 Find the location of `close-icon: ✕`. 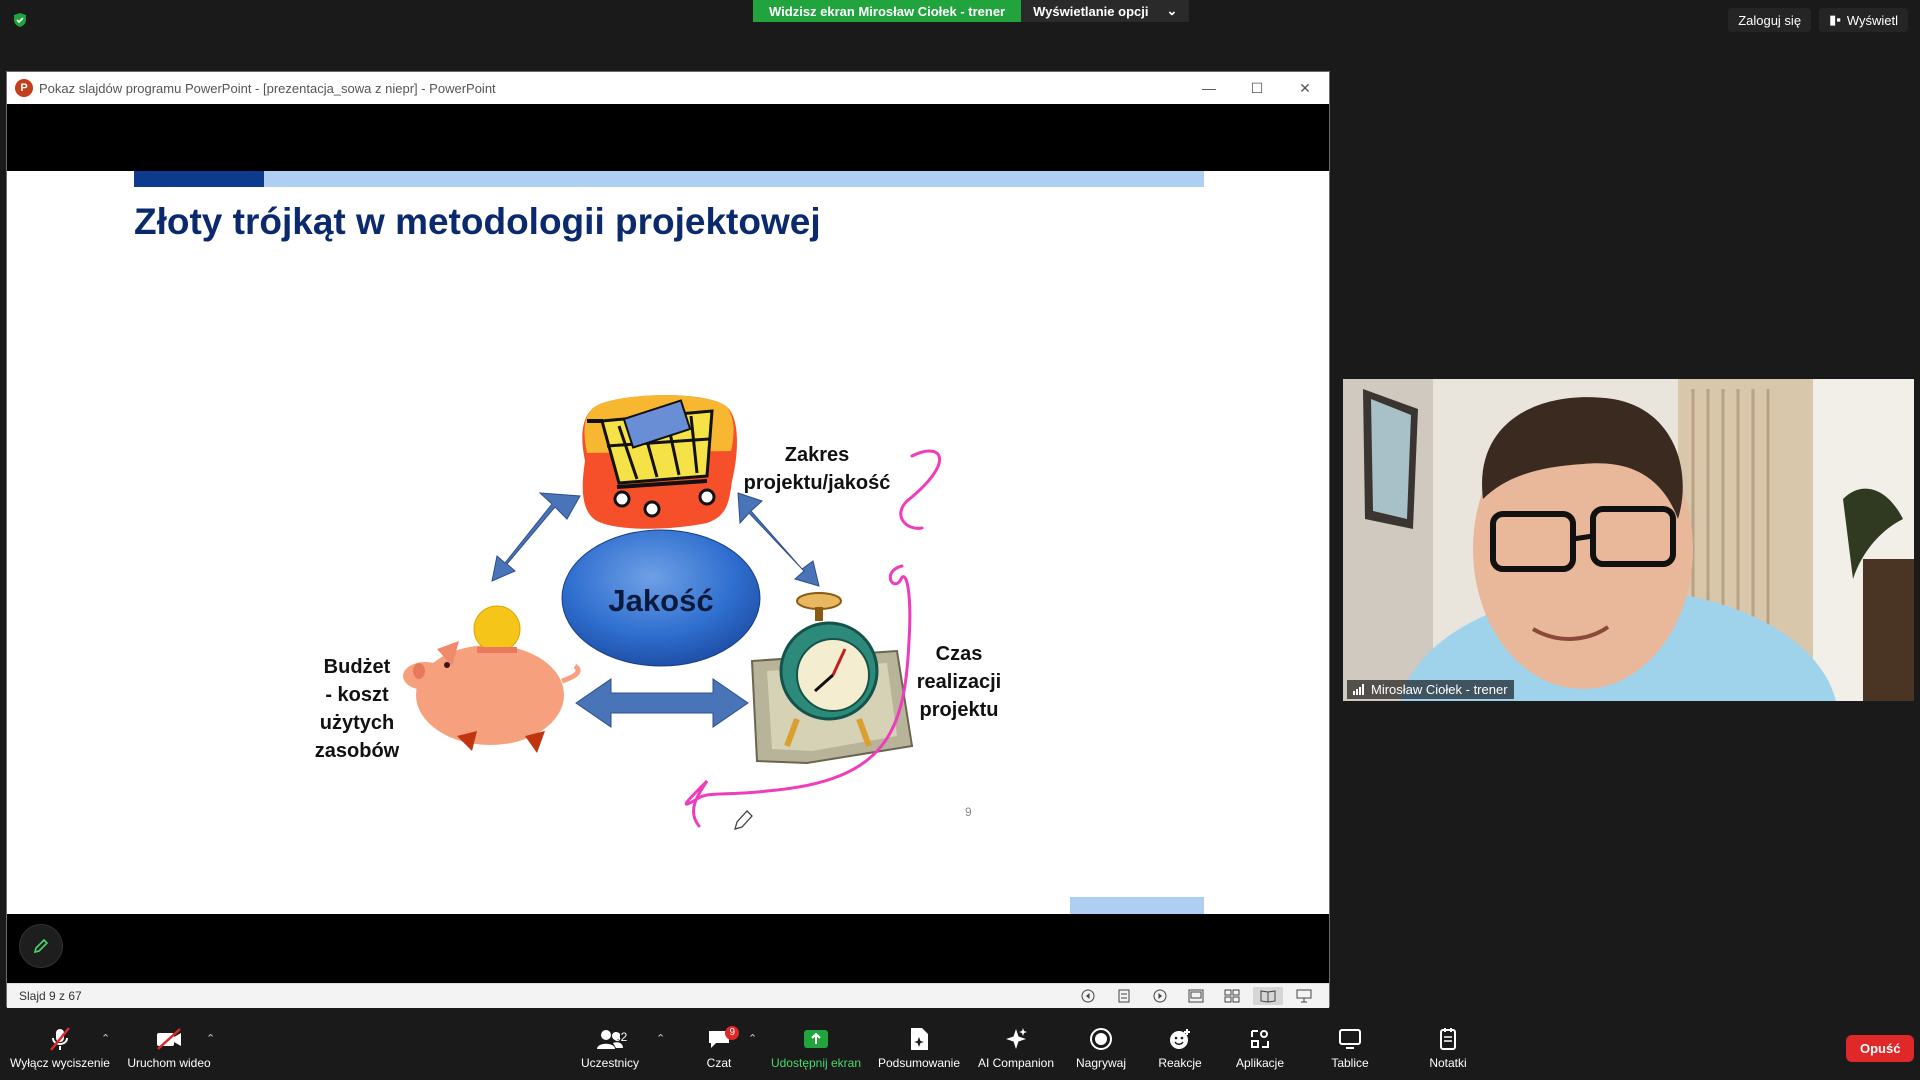

close-icon: ✕ is located at coordinates (1305, 88).